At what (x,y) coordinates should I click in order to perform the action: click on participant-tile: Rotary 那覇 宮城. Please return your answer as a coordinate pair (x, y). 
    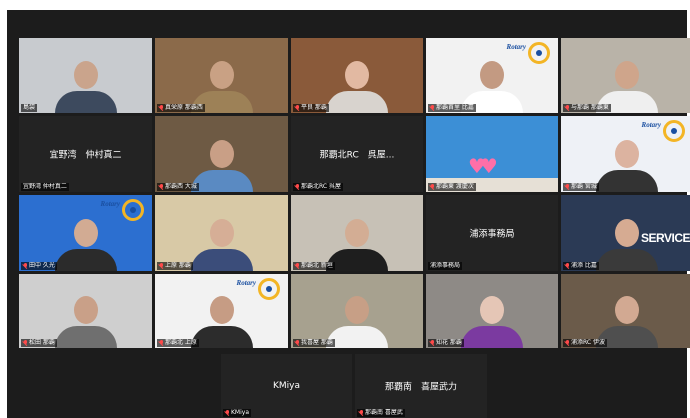
    Looking at the image, I should click on (625, 154).